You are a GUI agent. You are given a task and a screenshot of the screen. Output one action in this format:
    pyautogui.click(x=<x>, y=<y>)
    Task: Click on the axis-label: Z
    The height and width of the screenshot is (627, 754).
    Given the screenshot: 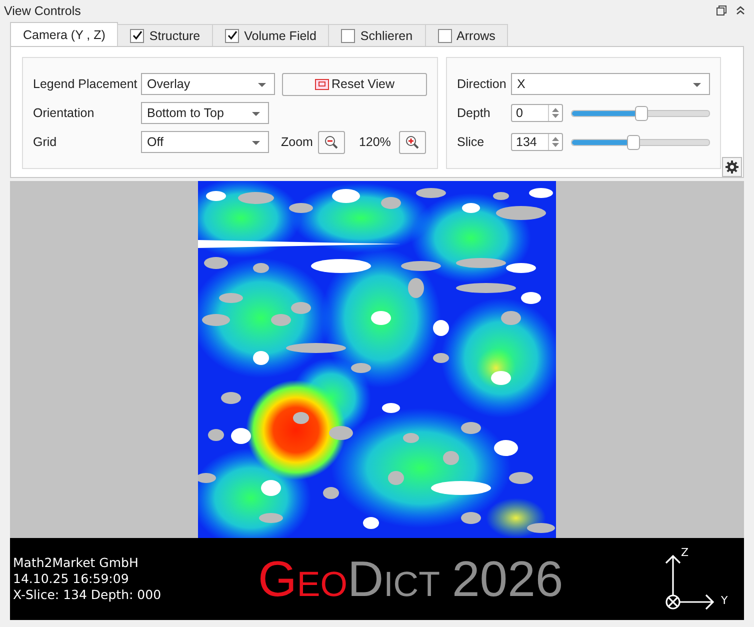 What is the action you would take?
    pyautogui.click(x=685, y=552)
    